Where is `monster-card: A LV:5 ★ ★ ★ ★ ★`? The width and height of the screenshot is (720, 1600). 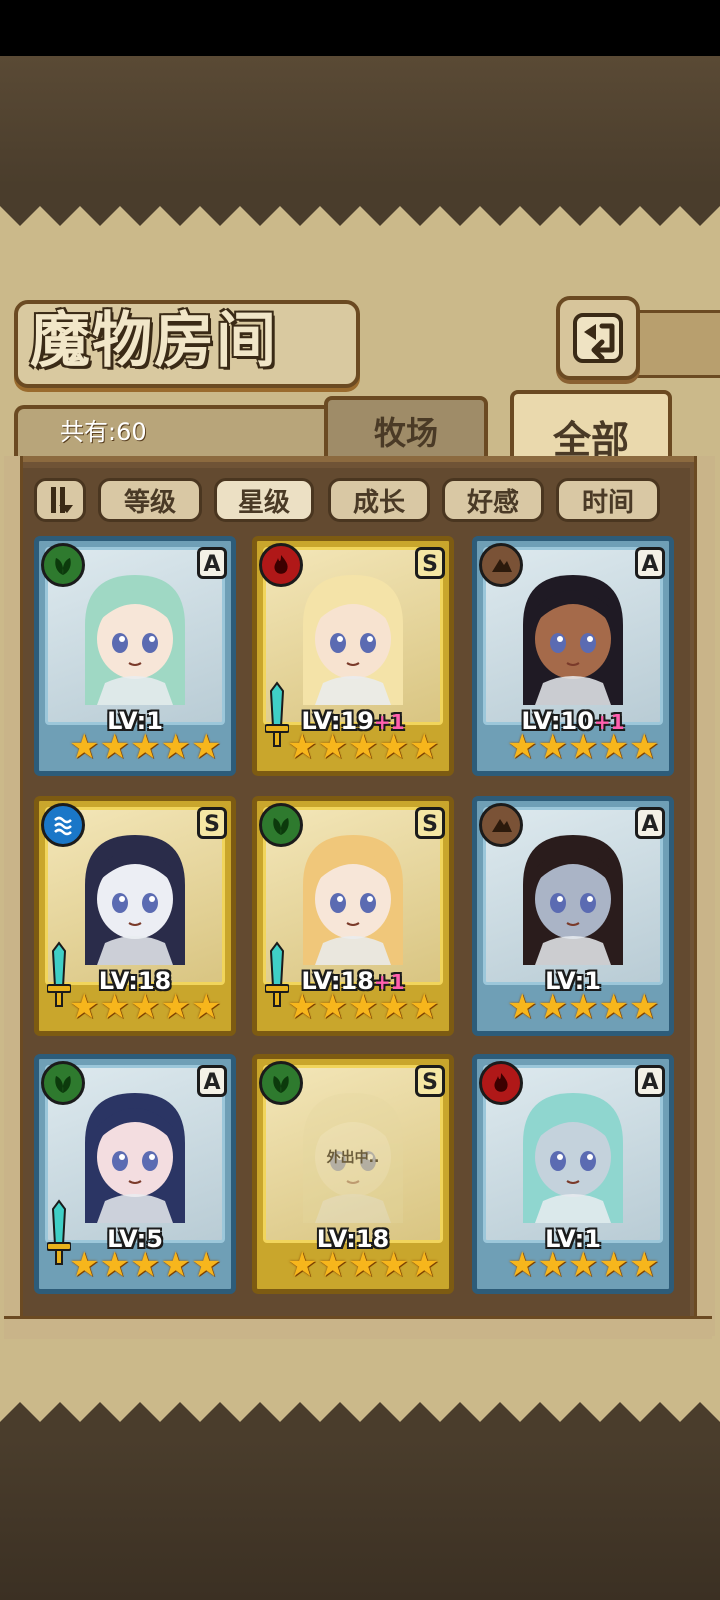
monster-card: A LV:5 ★ ★ ★ ★ ★ is located at coordinates (135, 1174).